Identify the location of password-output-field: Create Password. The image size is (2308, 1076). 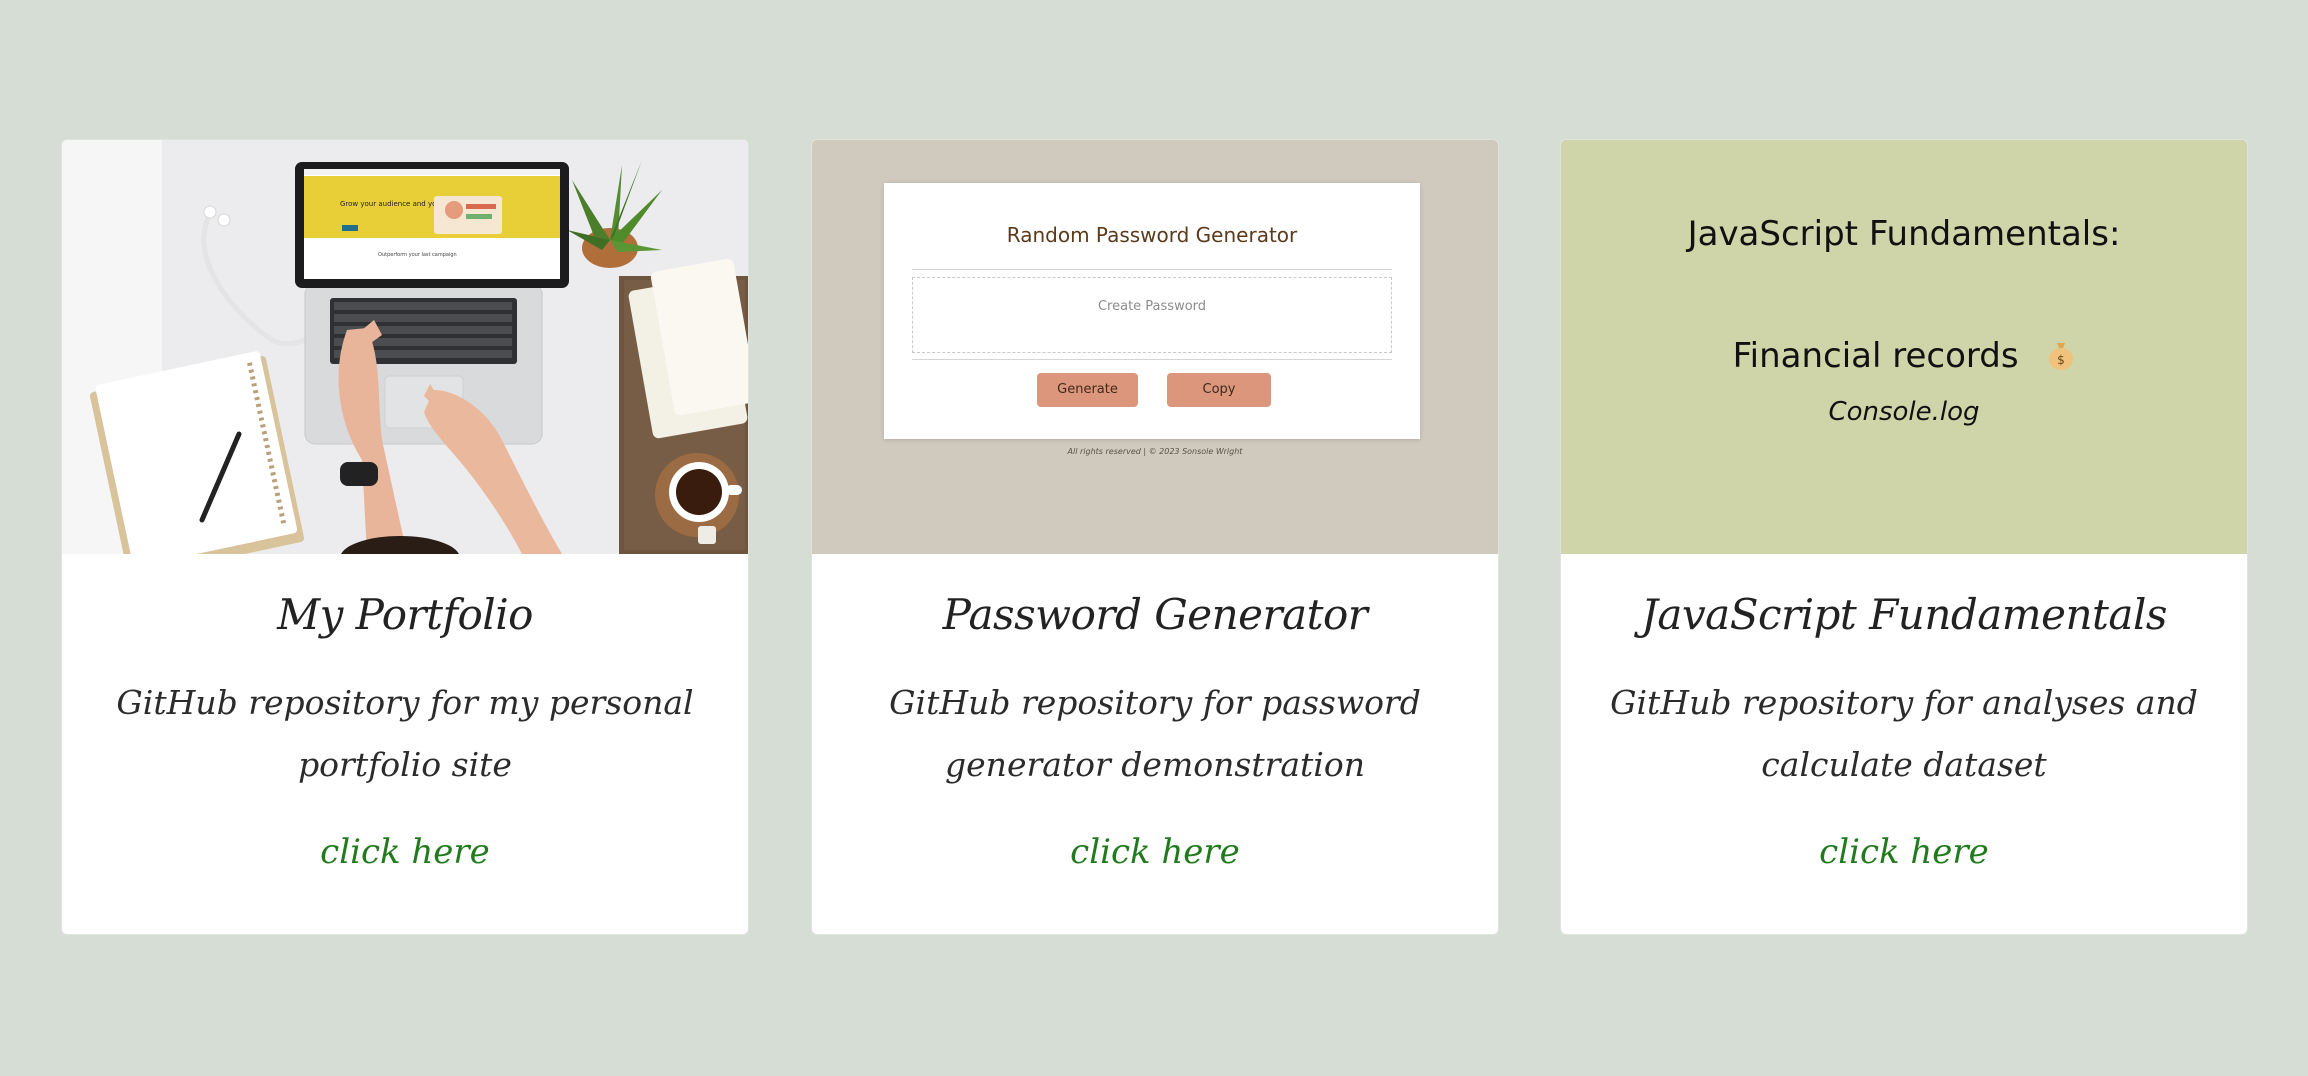
(1152, 315).